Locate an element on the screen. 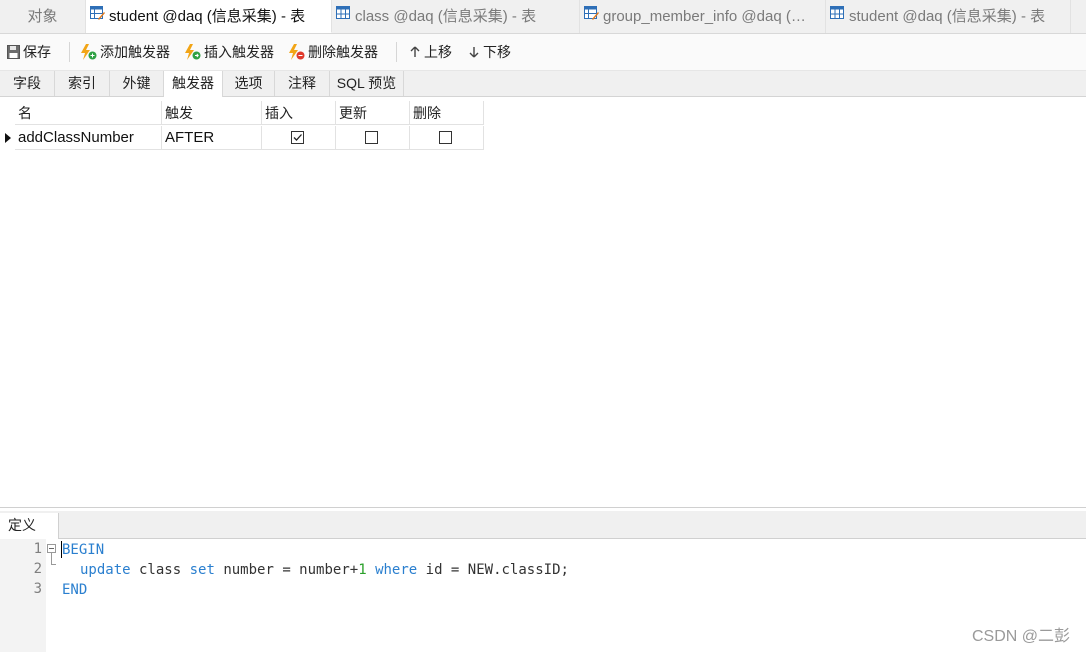  tab-objects: 对象 is located at coordinates (43, 16).